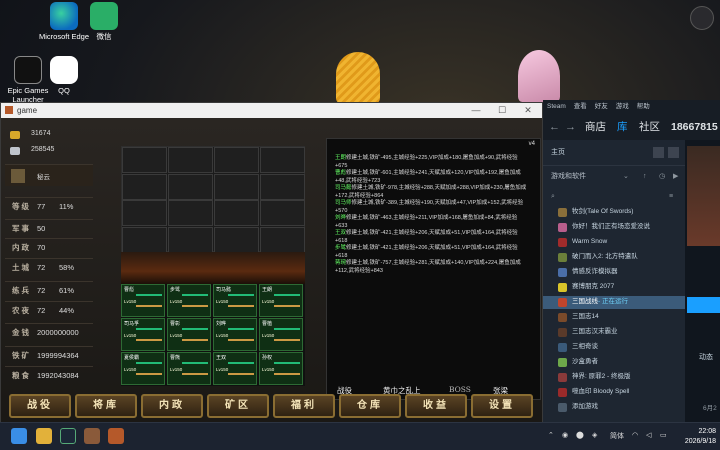  Describe the element at coordinates (675, 177) in the screenshot. I see `filter-icon: ▶` at that location.